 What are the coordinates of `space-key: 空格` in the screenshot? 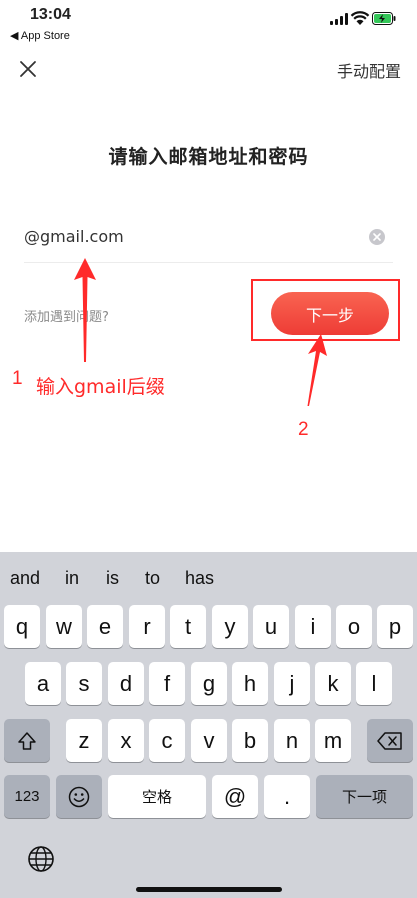 It's located at (157, 796).